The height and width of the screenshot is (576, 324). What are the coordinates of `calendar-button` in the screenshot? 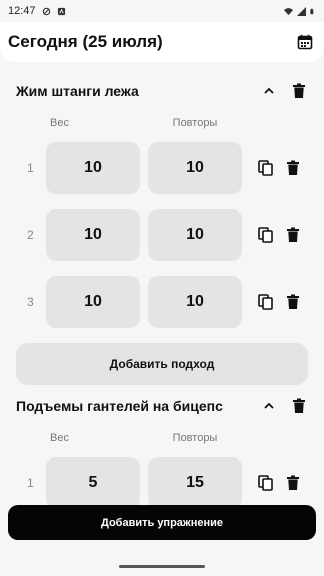 It's located at (305, 42).